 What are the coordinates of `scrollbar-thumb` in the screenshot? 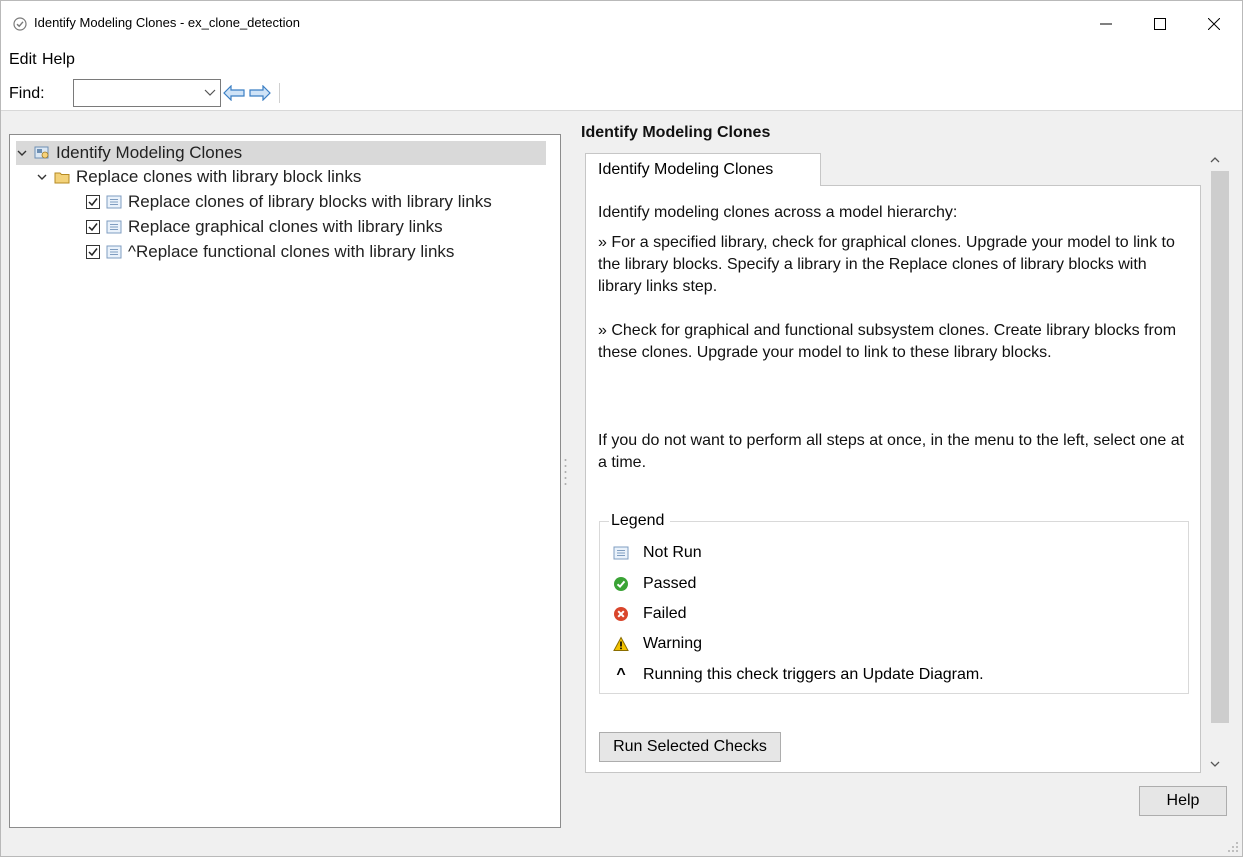 It's located at (1220, 447).